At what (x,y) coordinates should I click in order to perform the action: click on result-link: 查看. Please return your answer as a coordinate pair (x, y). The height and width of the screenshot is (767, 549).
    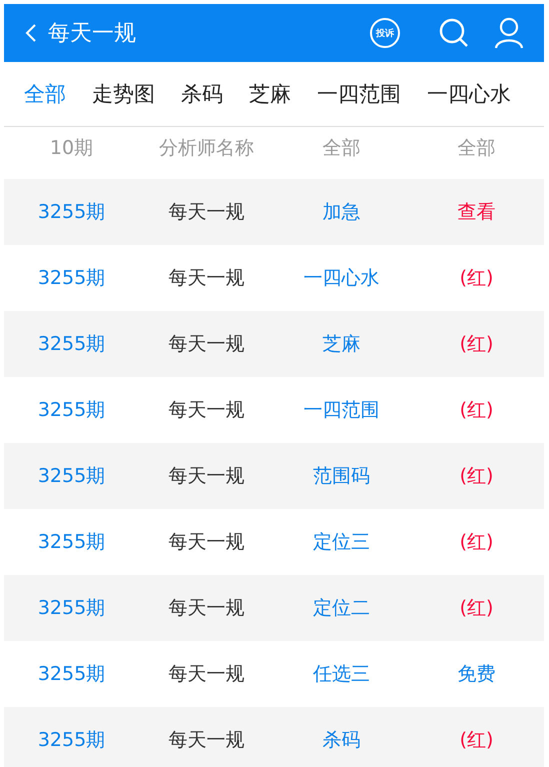
    Looking at the image, I should click on (476, 212).